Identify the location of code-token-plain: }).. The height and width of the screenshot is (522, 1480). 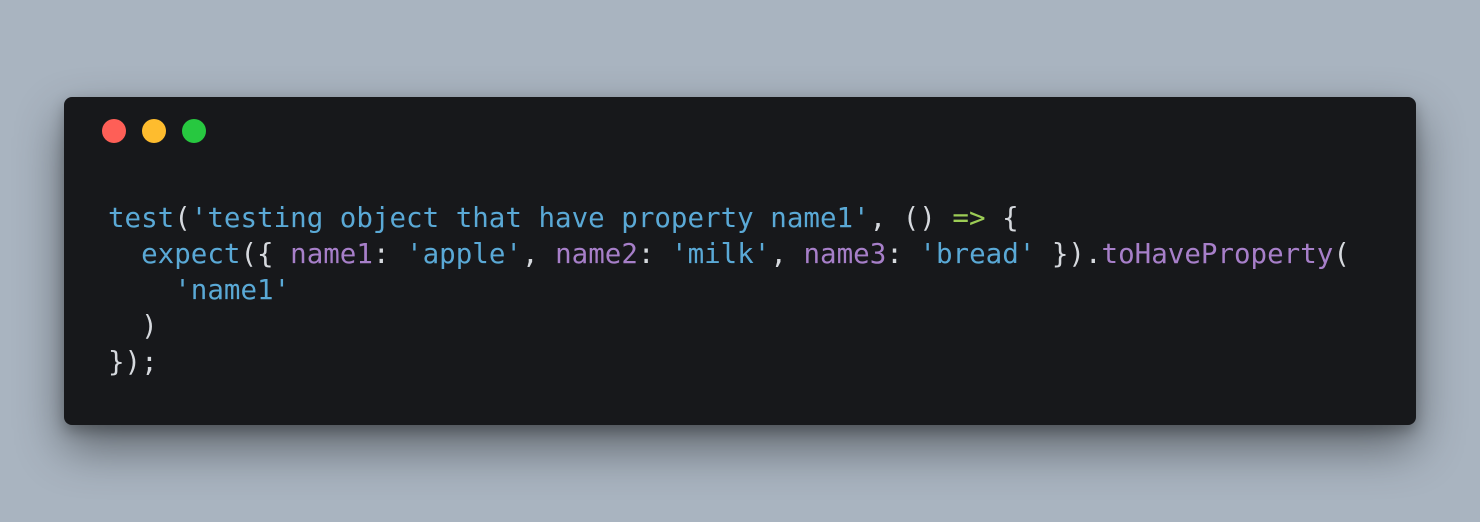
(1068, 254).